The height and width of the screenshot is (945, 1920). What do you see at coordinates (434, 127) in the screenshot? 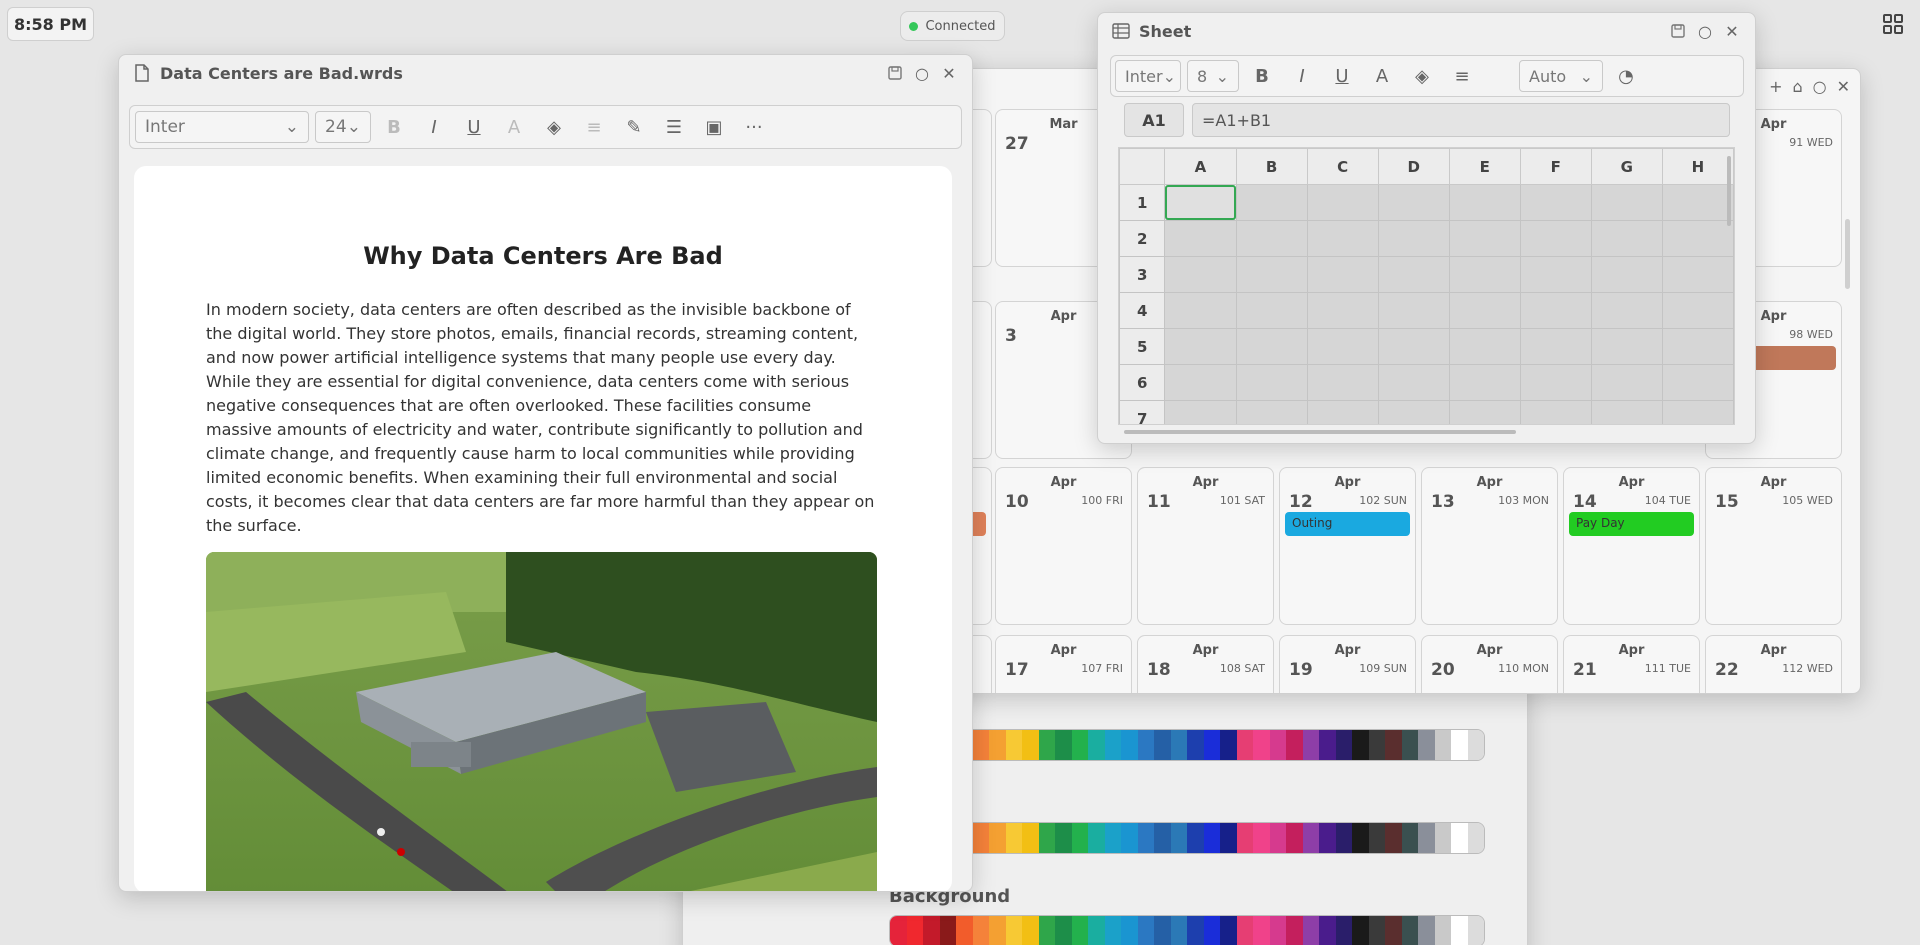
I see `italic-icon: I` at bounding box center [434, 127].